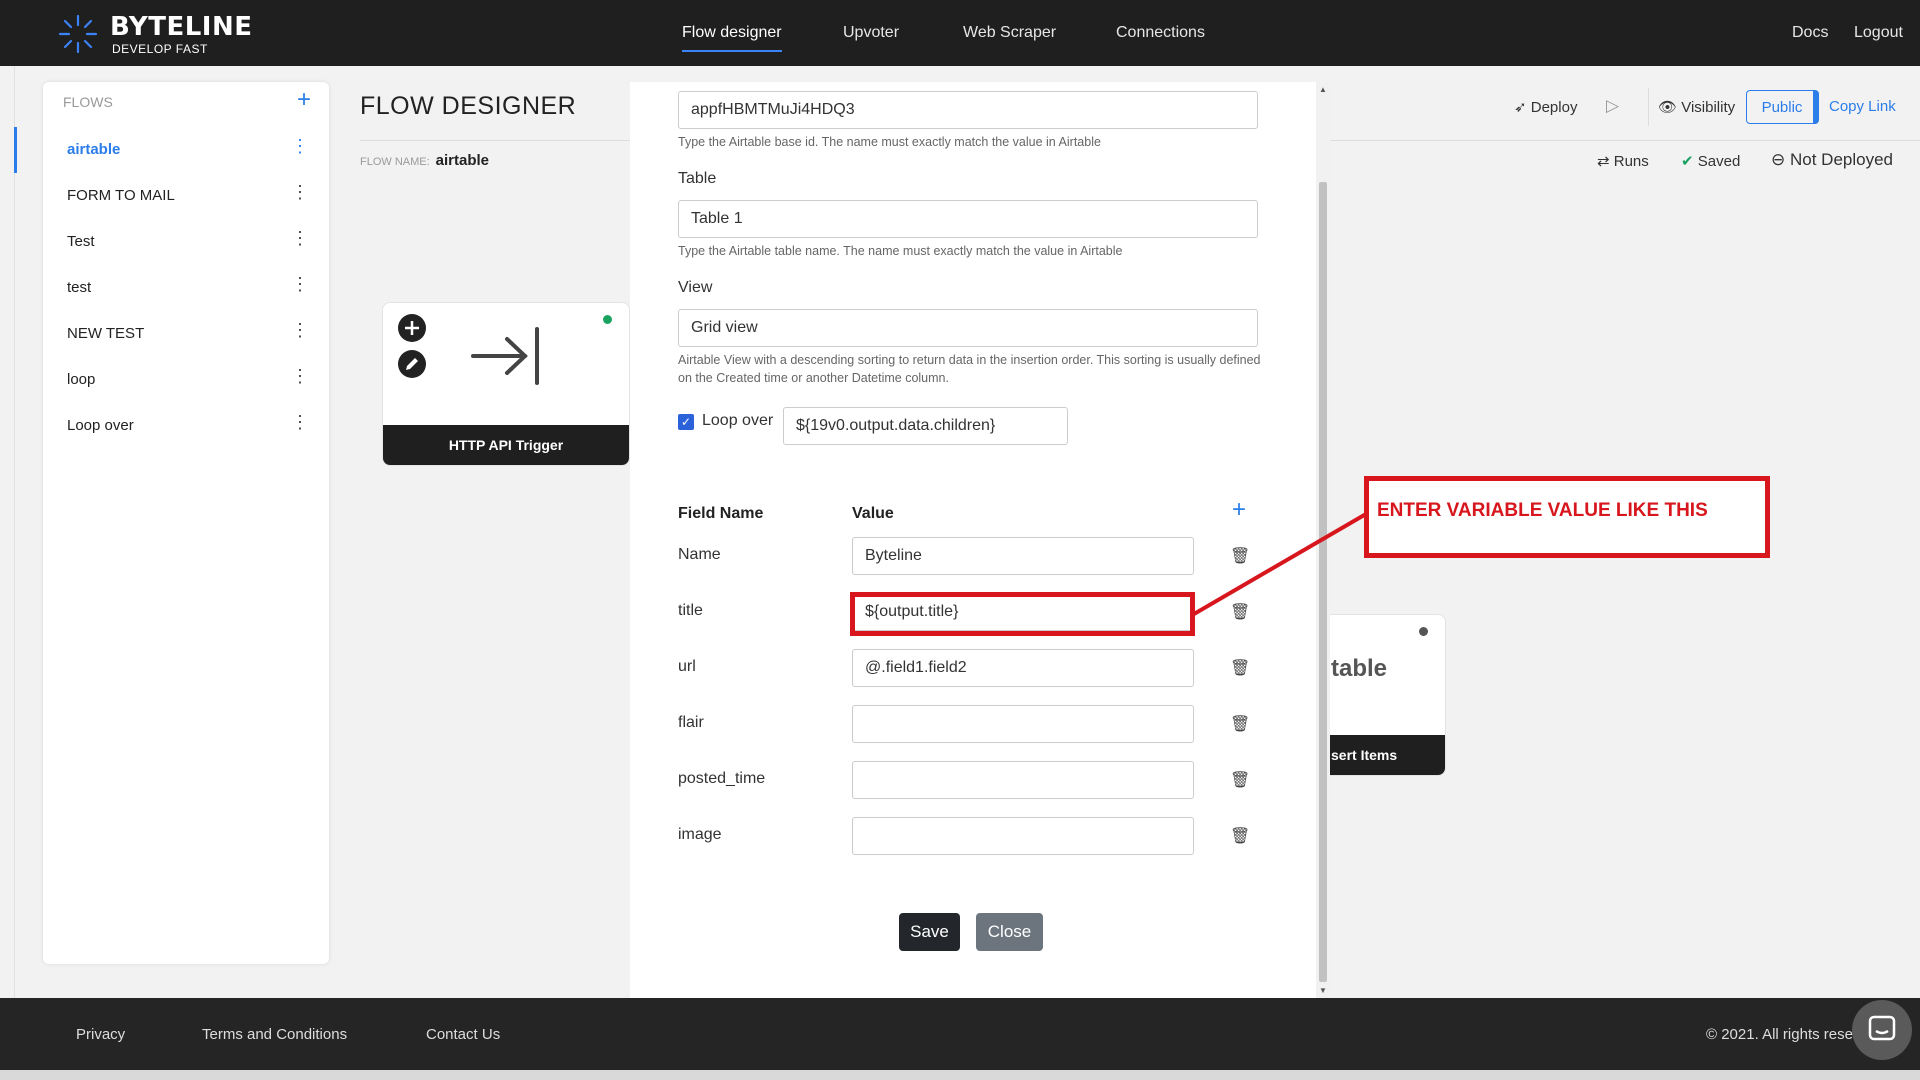 The height and width of the screenshot is (1080, 1920). I want to click on sidebar-item-label: loop, so click(81, 379).